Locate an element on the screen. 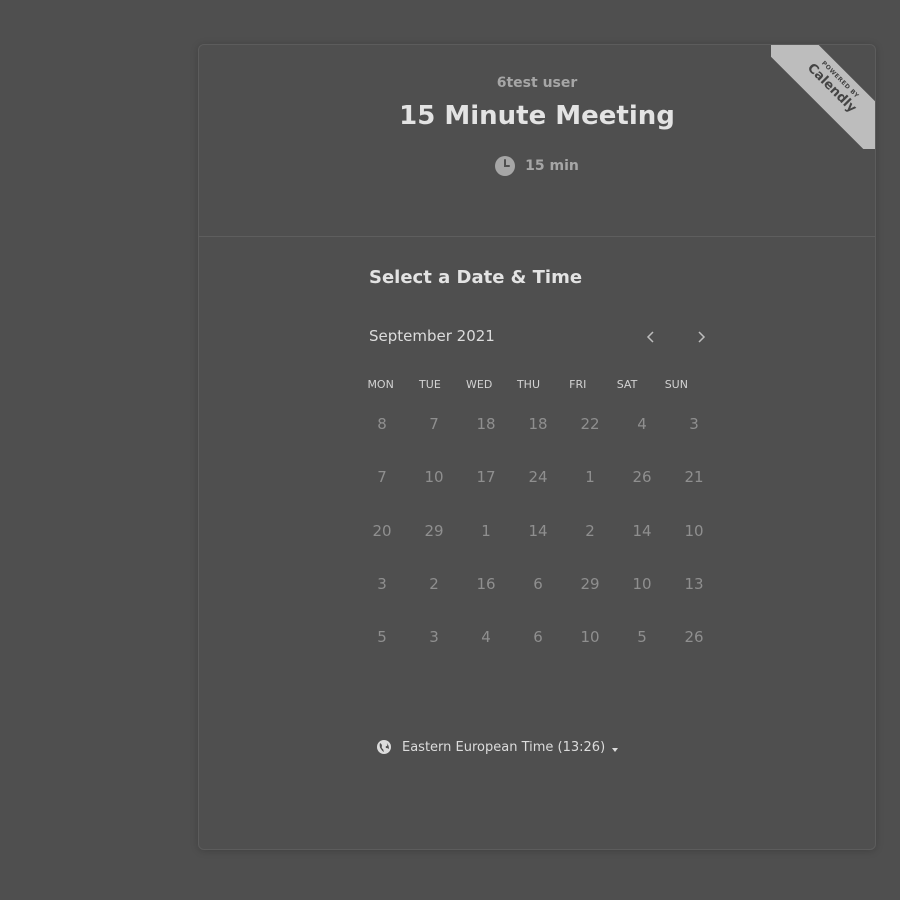 The width and height of the screenshot is (900, 900). calendar-week: 5 3 4 6 10 5 26 is located at coordinates (538, 648).